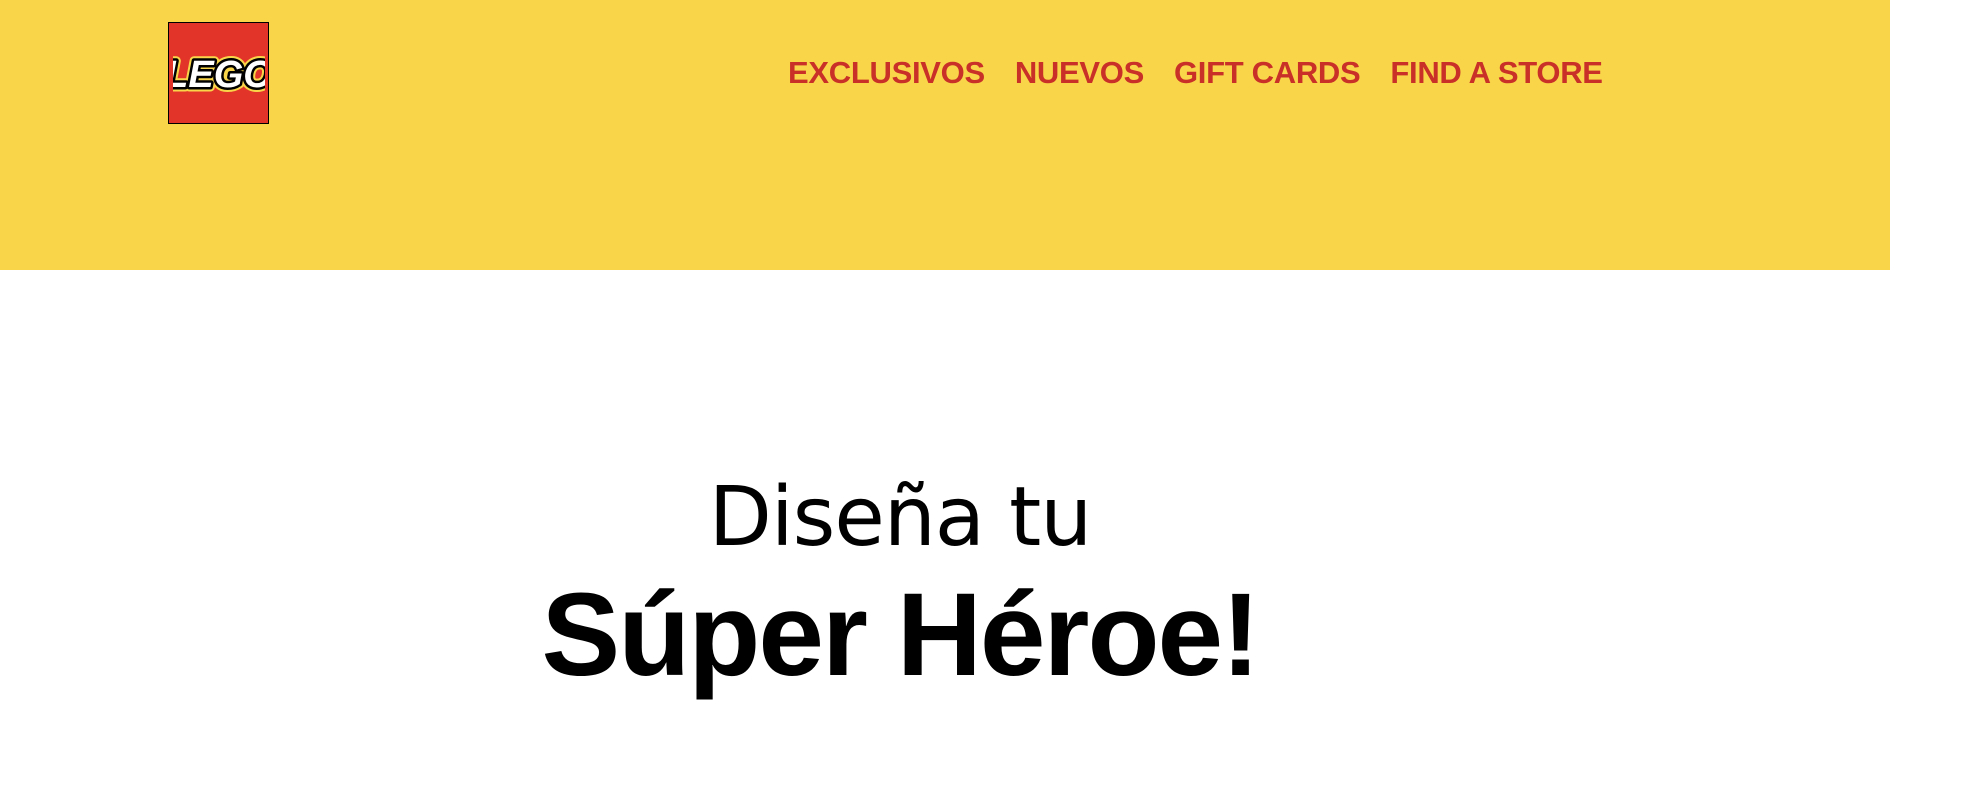 The image size is (1972, 792). Describe the element at coordinates (1079, 73) in the screenshot. I see `nav-item-nuevos: NUEVOS` at that location.